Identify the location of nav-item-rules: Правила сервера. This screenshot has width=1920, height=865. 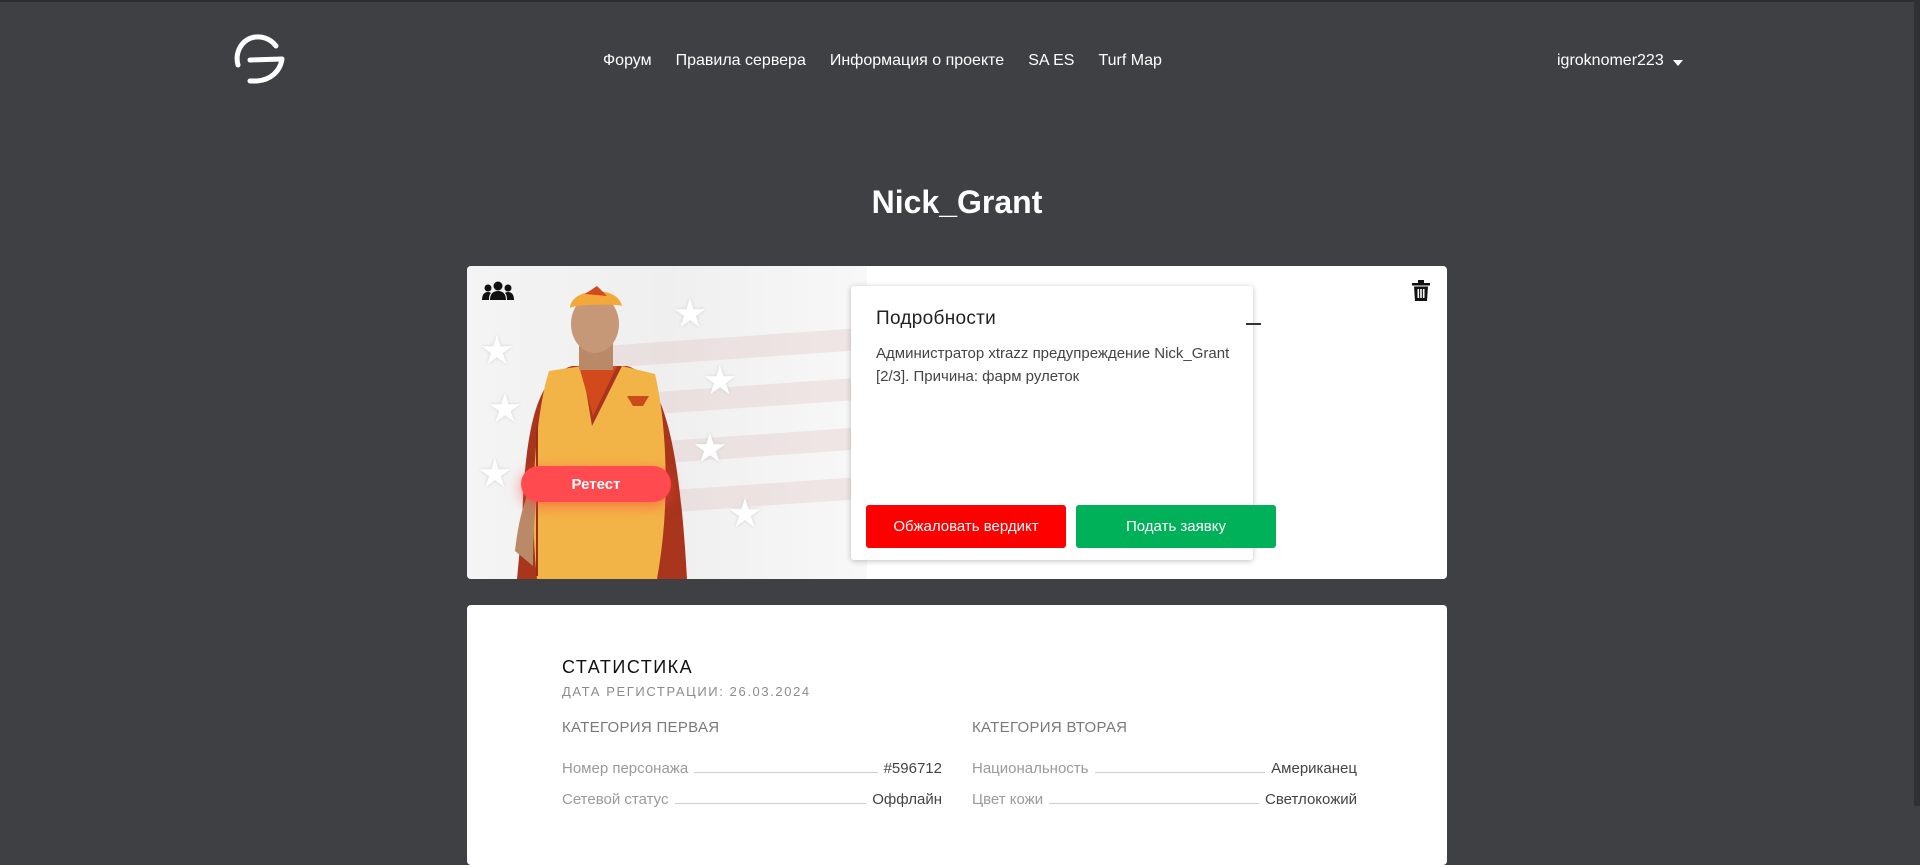
(741, 61).